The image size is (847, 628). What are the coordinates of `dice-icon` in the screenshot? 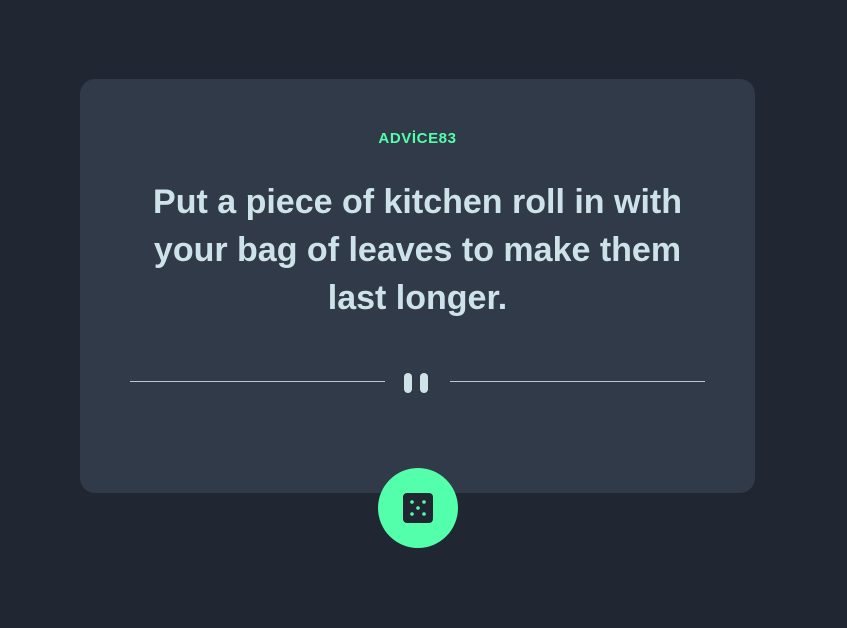 It's located at (418, 508).